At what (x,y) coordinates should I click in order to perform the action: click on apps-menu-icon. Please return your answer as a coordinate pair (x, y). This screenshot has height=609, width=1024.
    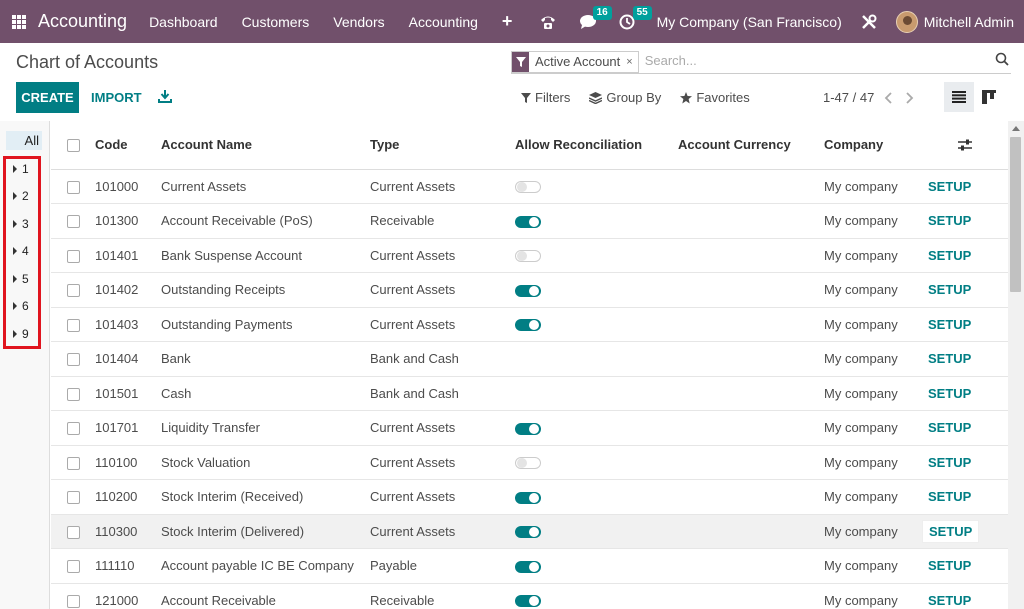
    Looking at the image, I should click on (19, 21).